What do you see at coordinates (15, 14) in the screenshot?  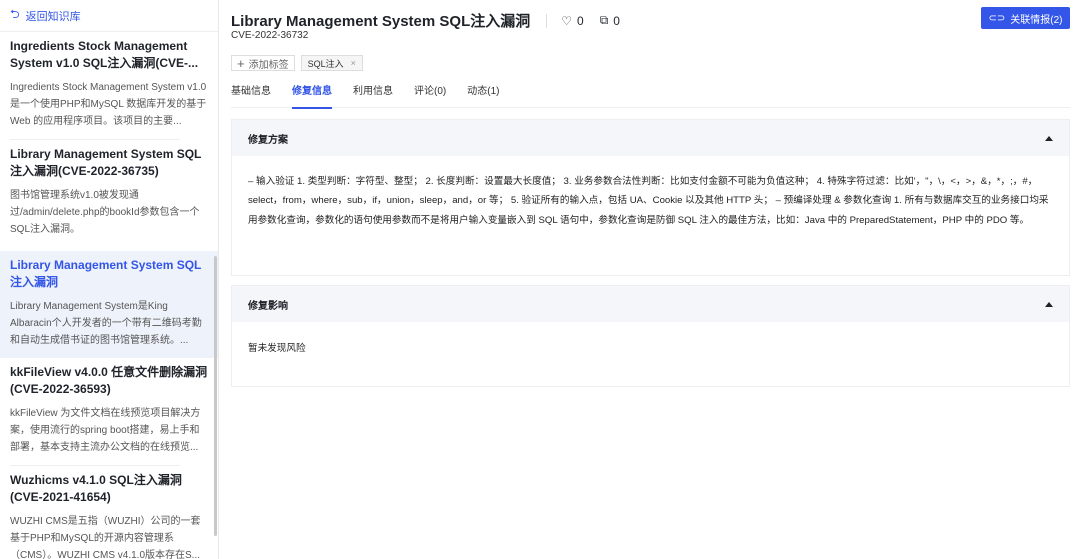 I see `return-arrow-icon: ⮌` at bounding box center [15, 14].